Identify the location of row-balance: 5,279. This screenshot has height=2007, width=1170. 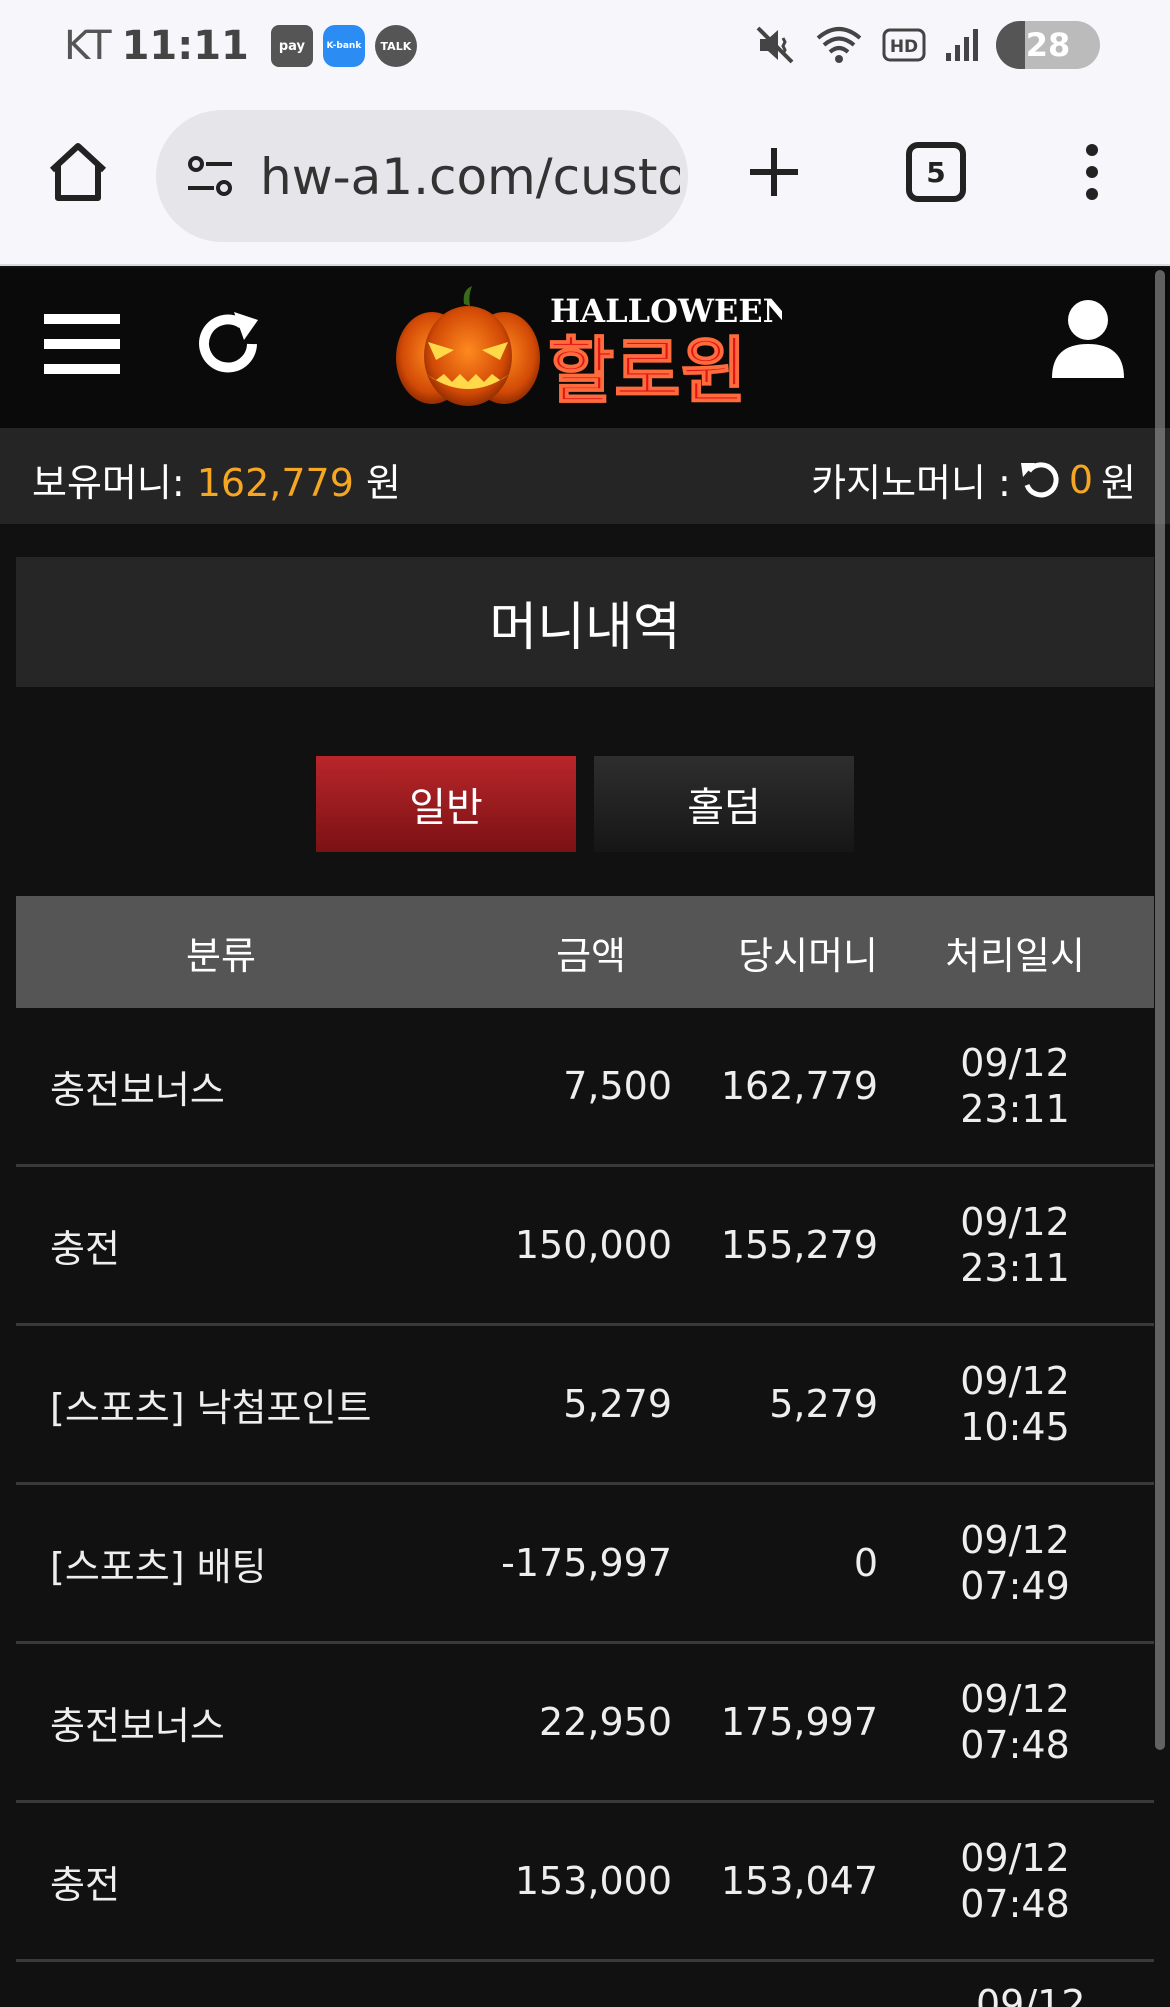
(823, 1404).